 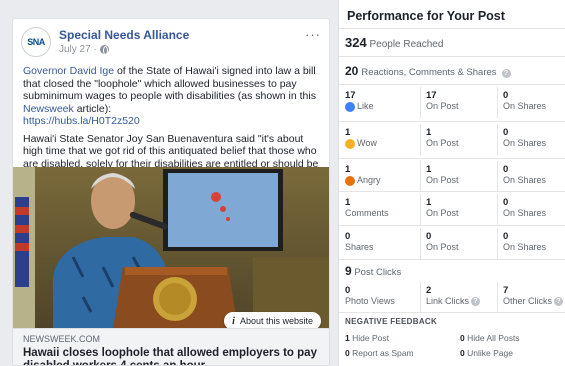 I want to click on hide-post-stat: 1 Hide Post, so click(x=367, y=338).